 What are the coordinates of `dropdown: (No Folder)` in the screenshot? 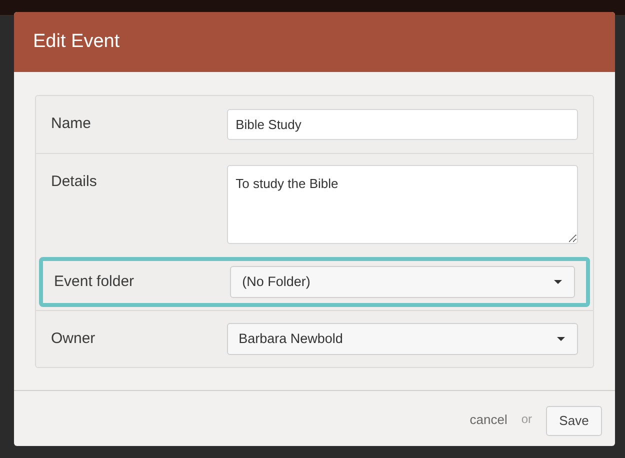 It's located at (402, 282).